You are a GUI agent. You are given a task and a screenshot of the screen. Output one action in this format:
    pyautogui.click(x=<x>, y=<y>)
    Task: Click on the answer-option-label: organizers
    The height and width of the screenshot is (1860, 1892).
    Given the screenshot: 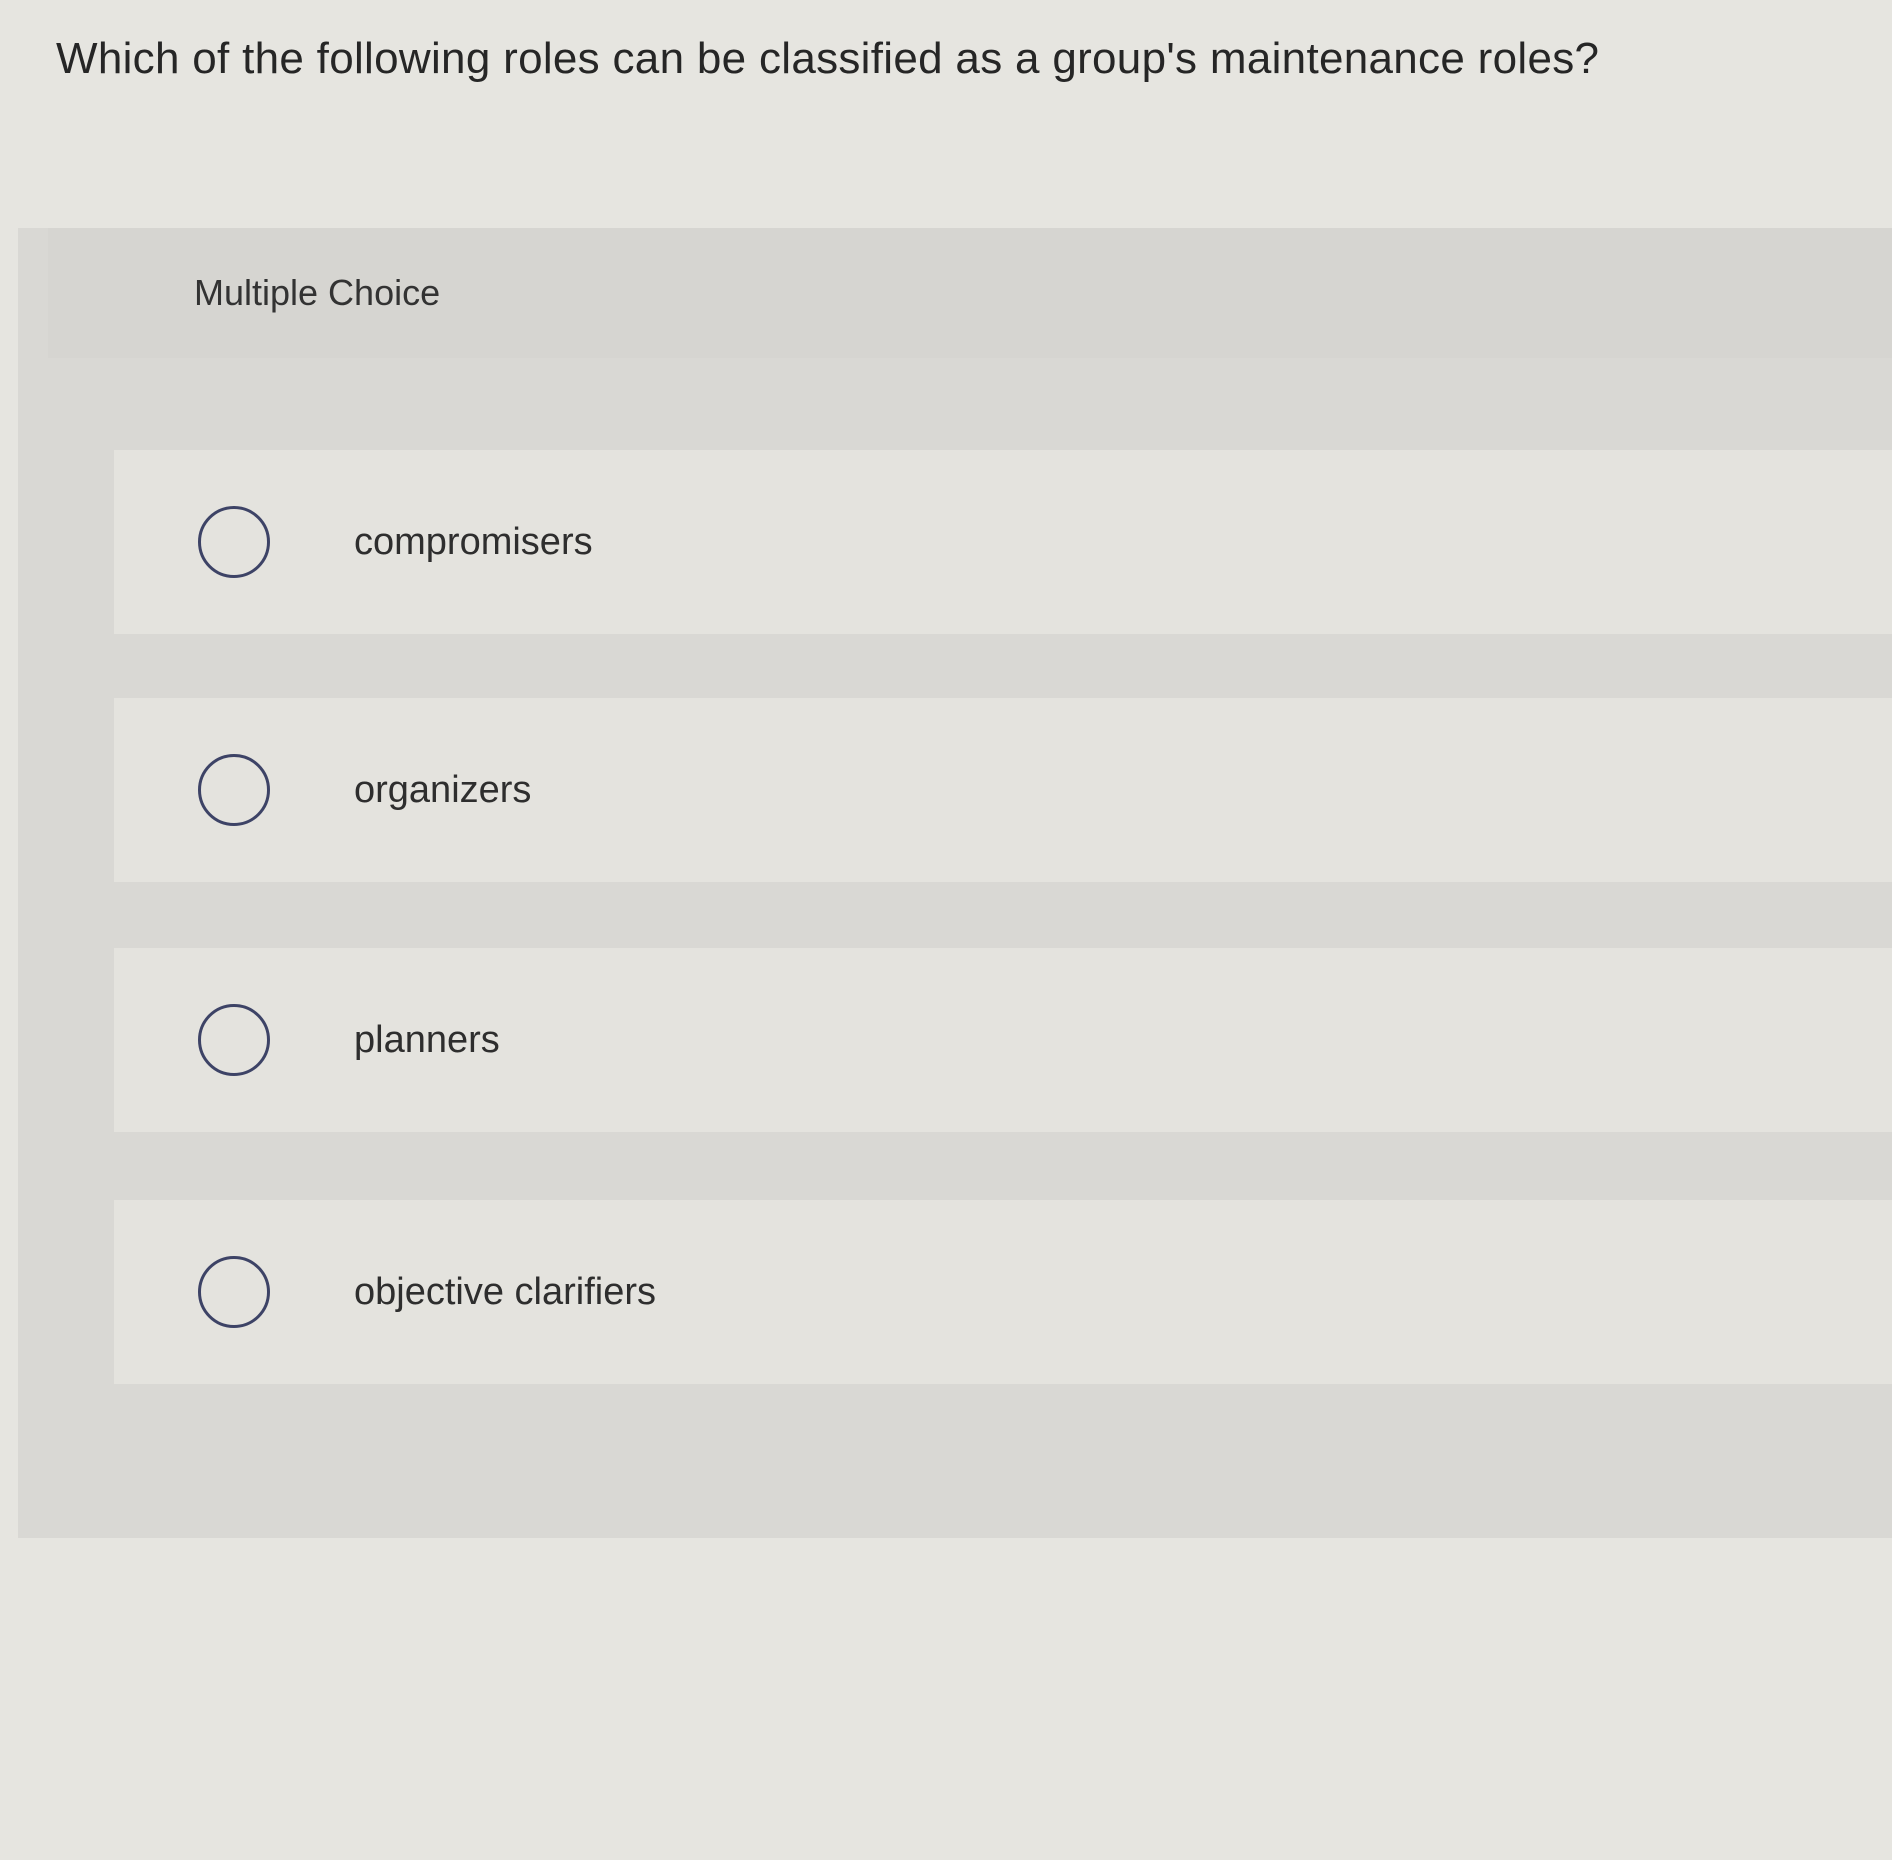 What is the action you would take?
    pyautogui.click(x=443, y=789)
    